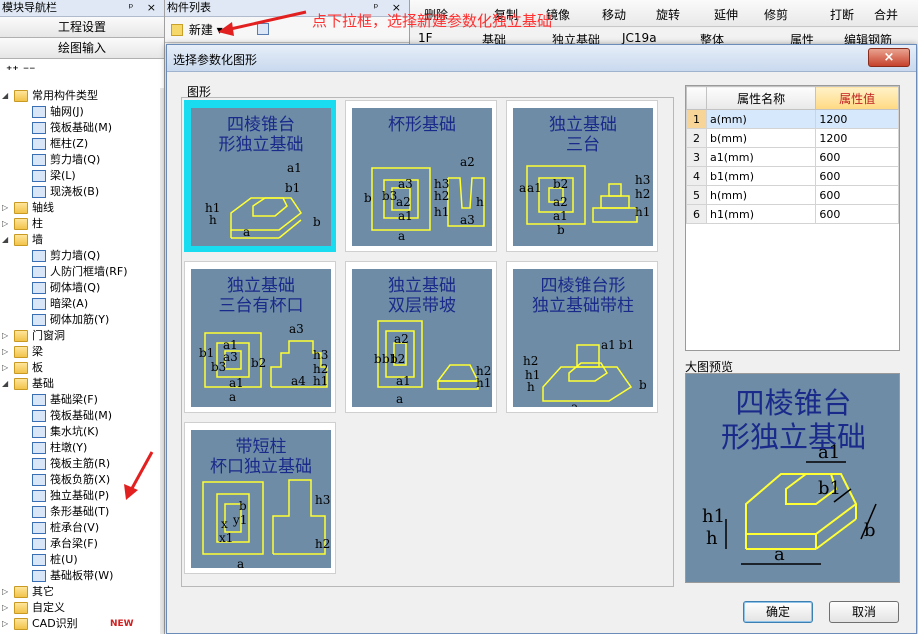 This screenshot has width=918, height=634. Describe the element at coordinates (421, 176) in the screenshot. I see `shape-tile-s2: 杯形基础 b b3 a3 a2 a1 a h3 h2 h1 a2 a3 h` at that location.